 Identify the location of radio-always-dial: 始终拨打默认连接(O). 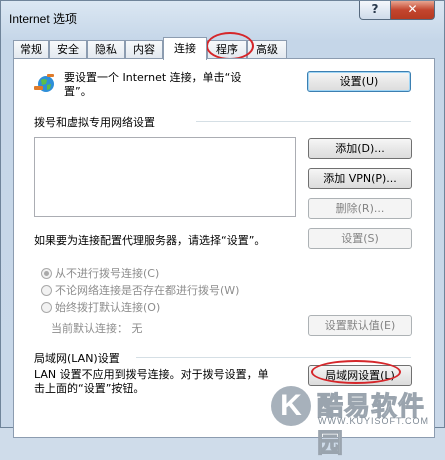
(101, 306).